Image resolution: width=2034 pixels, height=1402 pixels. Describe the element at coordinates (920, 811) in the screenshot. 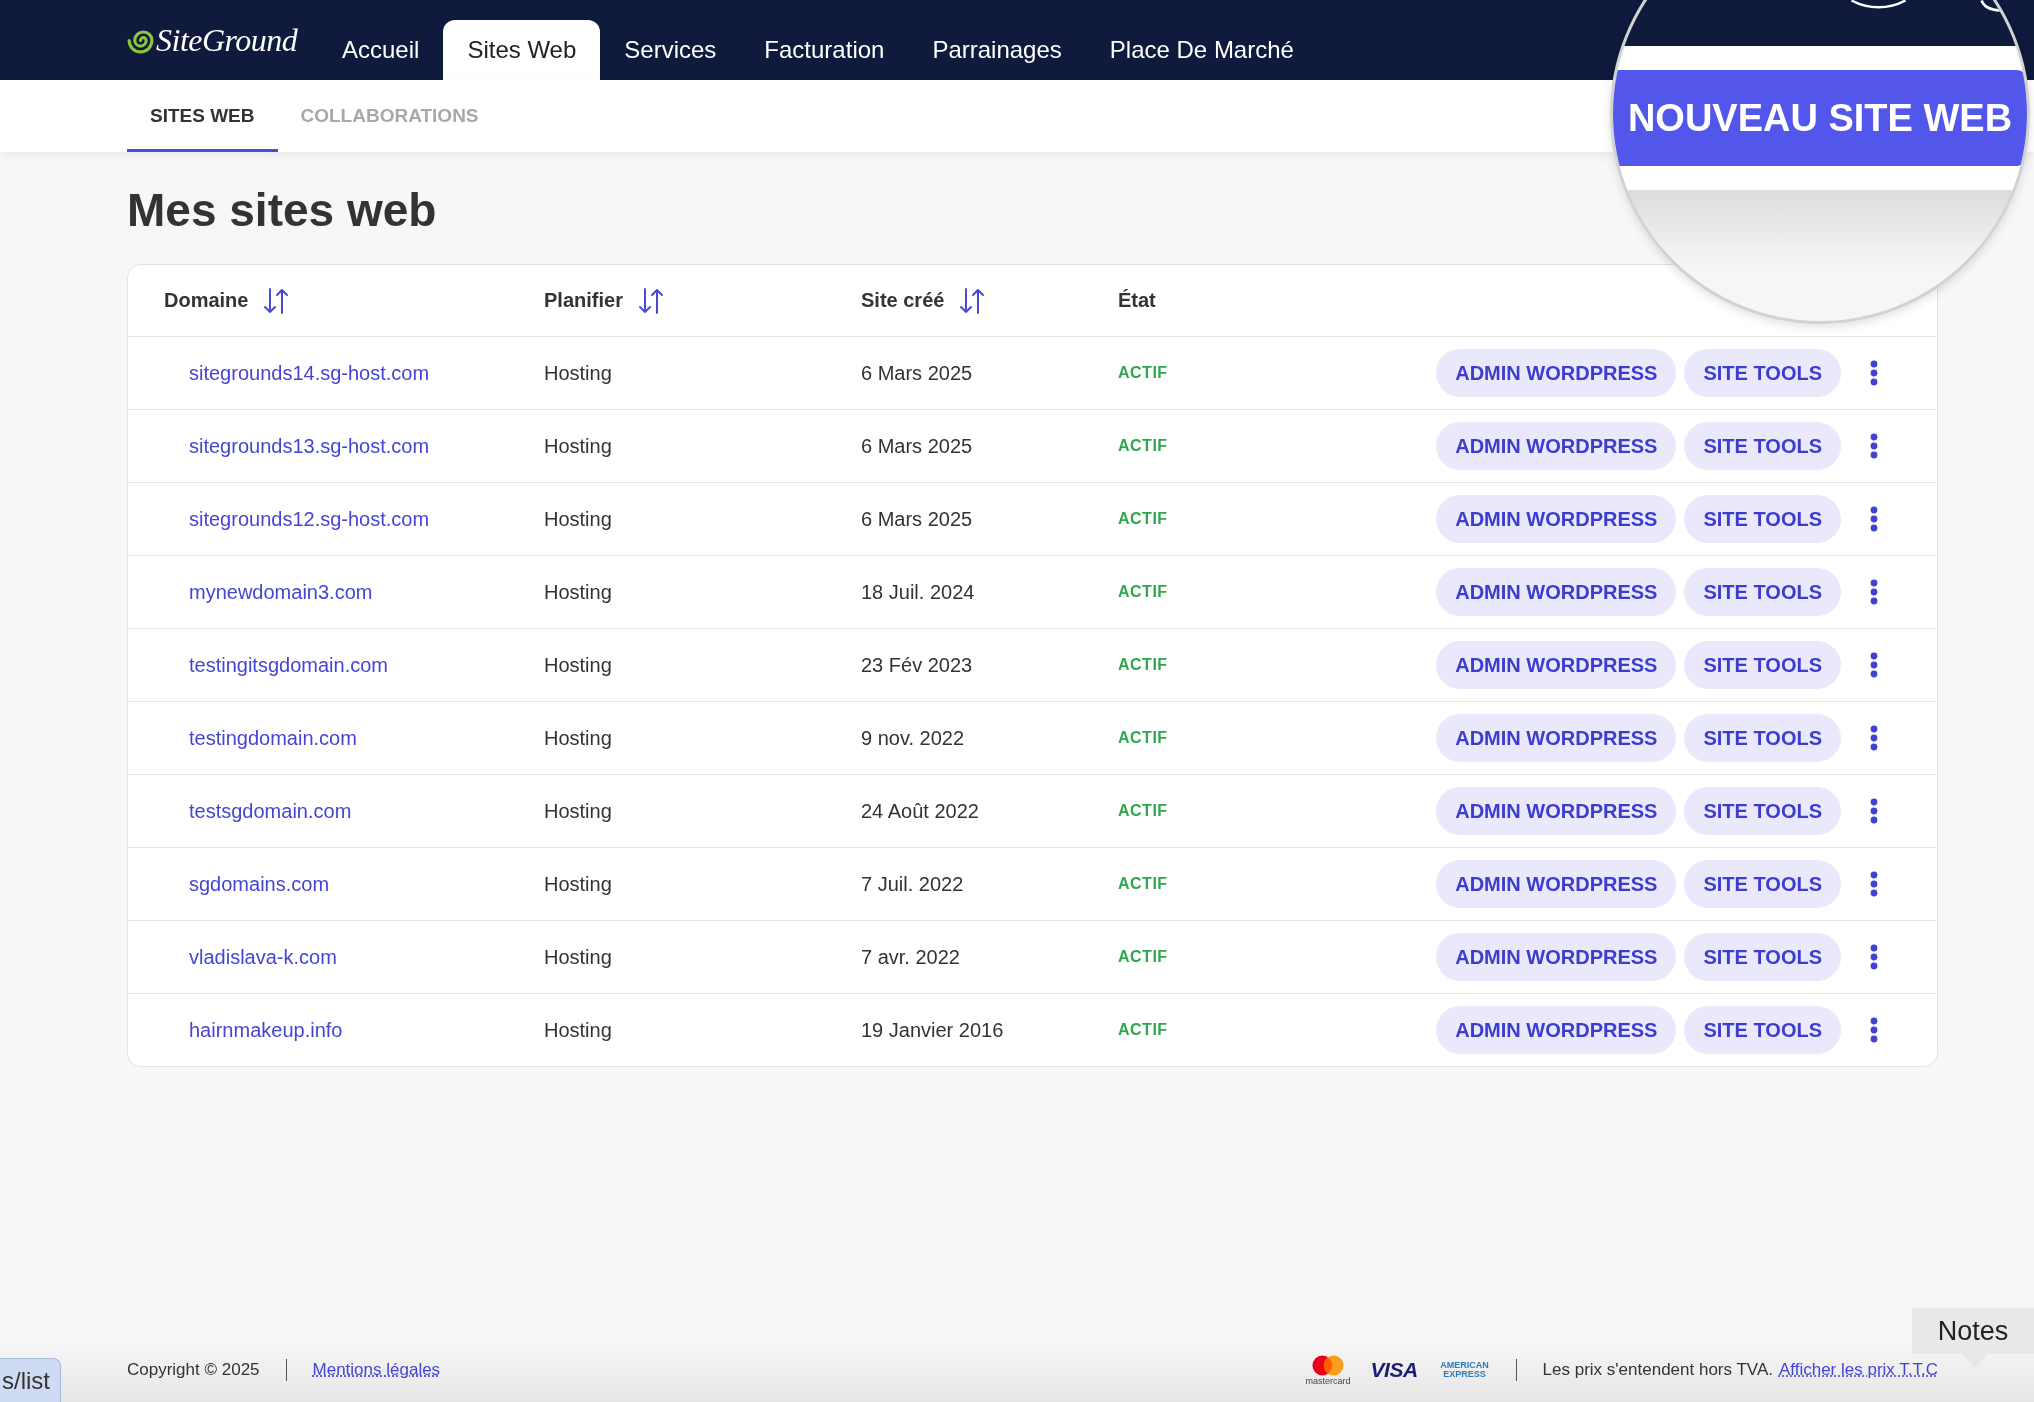

I see `table-cell: 24 Août 2022` at that location.